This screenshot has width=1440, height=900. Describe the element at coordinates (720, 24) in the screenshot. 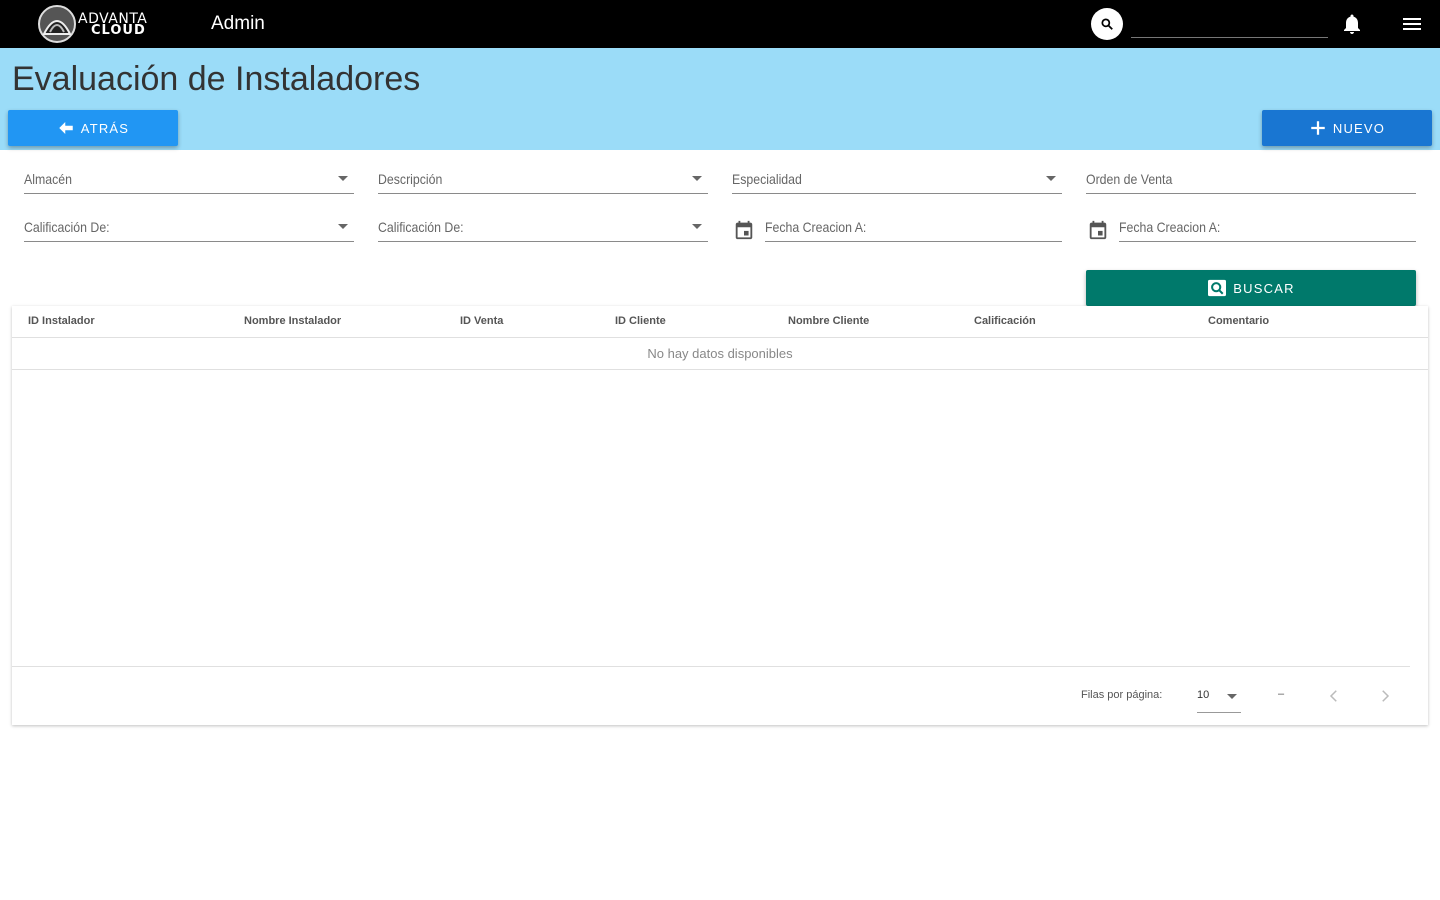

I see `top-app-bar: ADVANTA CLOUD Admin` at that location.